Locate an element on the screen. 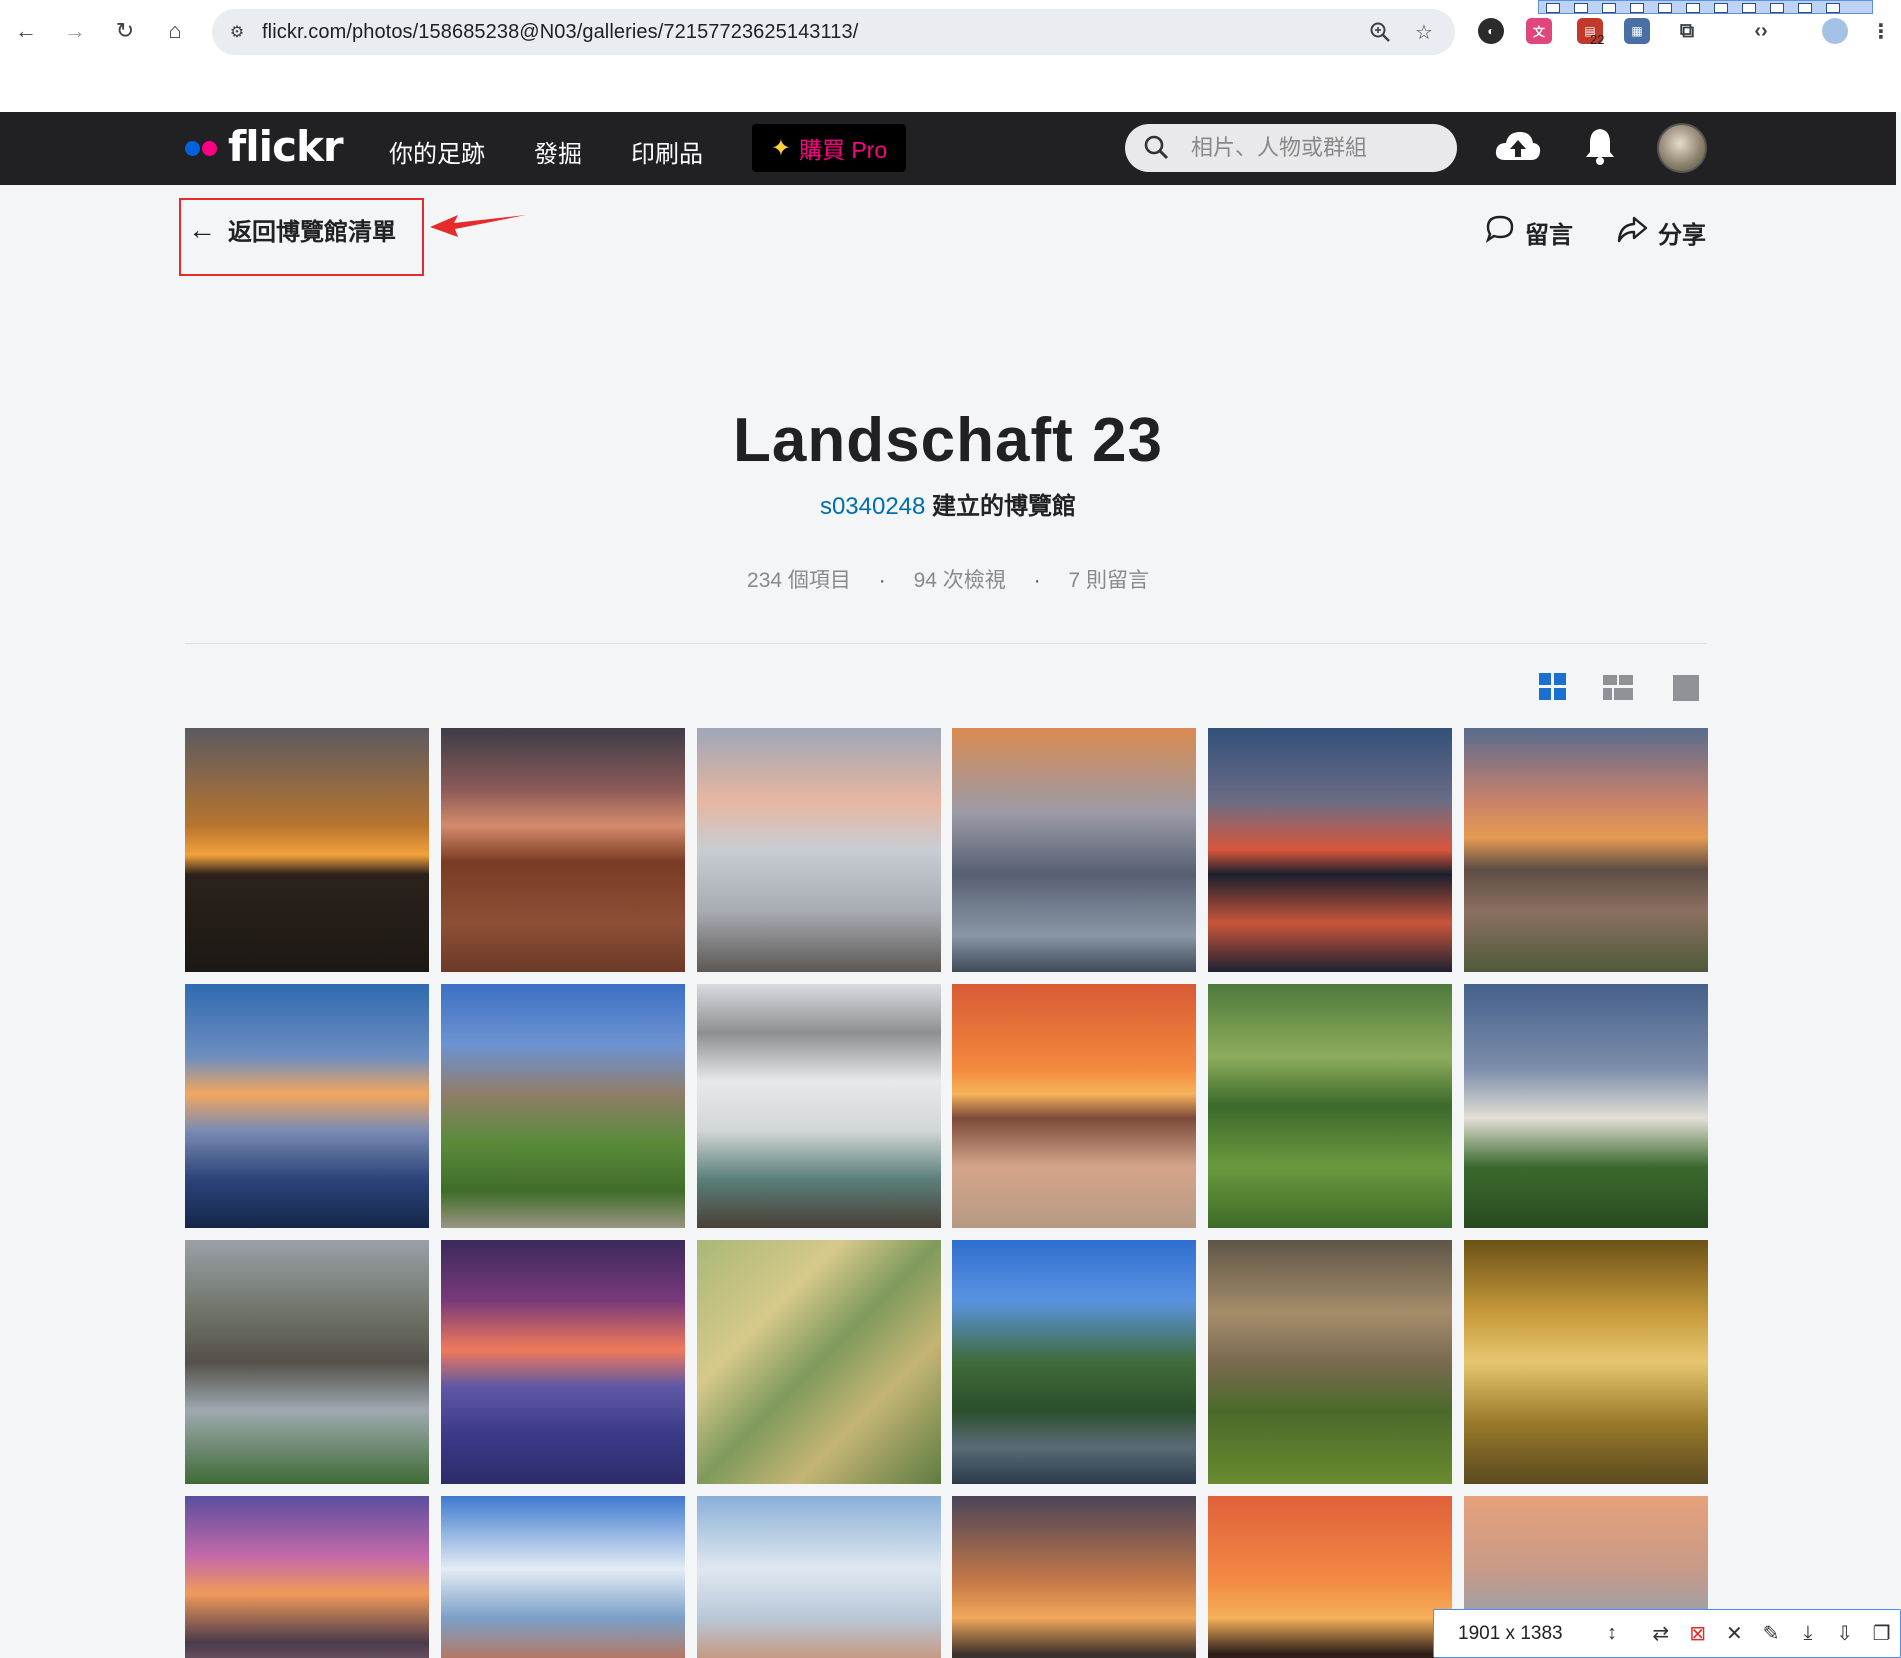  photo-thumbnail-red-harbor is located at coordinates (1330, 850).